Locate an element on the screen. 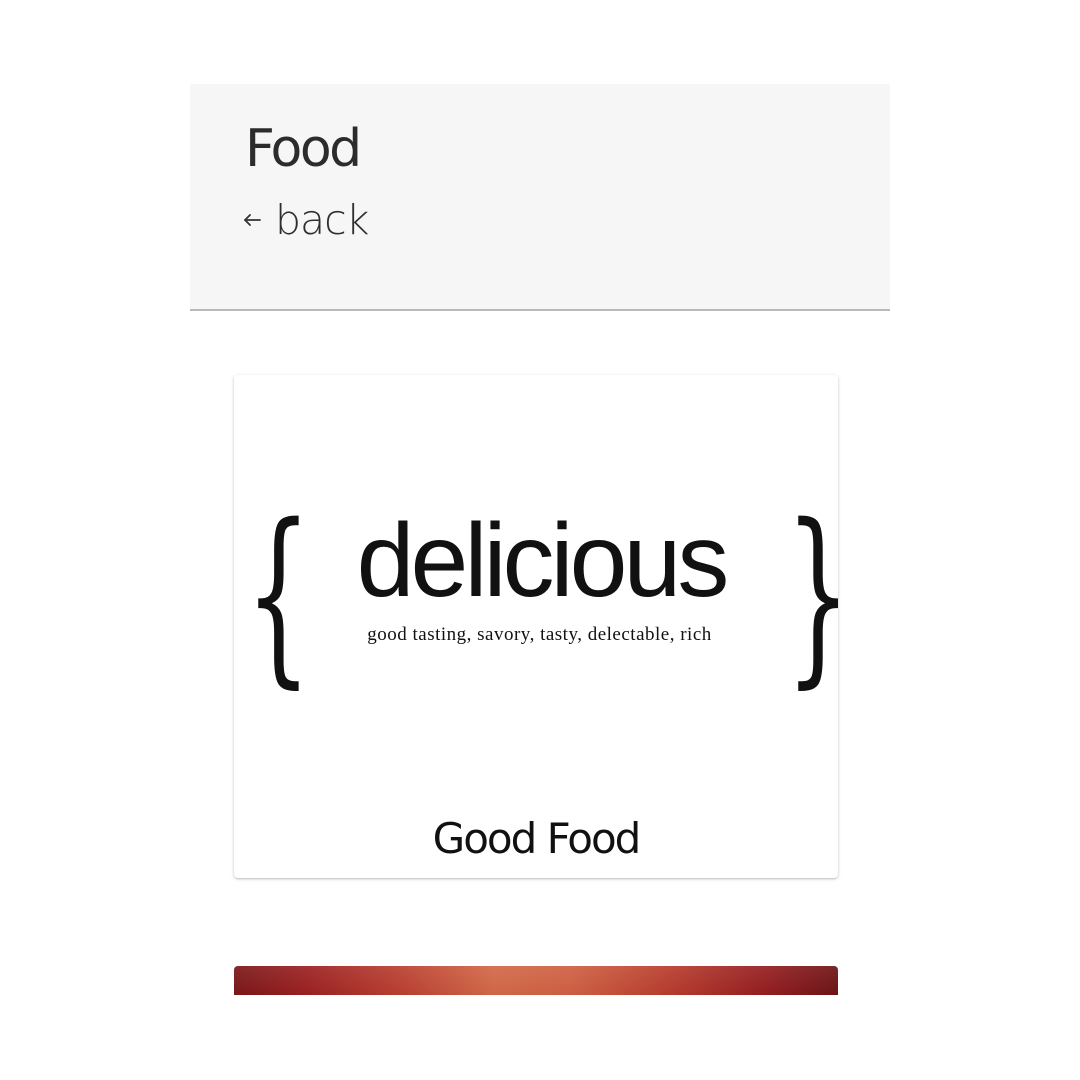 This screenshot has height=1080, width=1080. page-title: Food is located at coordinates (303, 149).